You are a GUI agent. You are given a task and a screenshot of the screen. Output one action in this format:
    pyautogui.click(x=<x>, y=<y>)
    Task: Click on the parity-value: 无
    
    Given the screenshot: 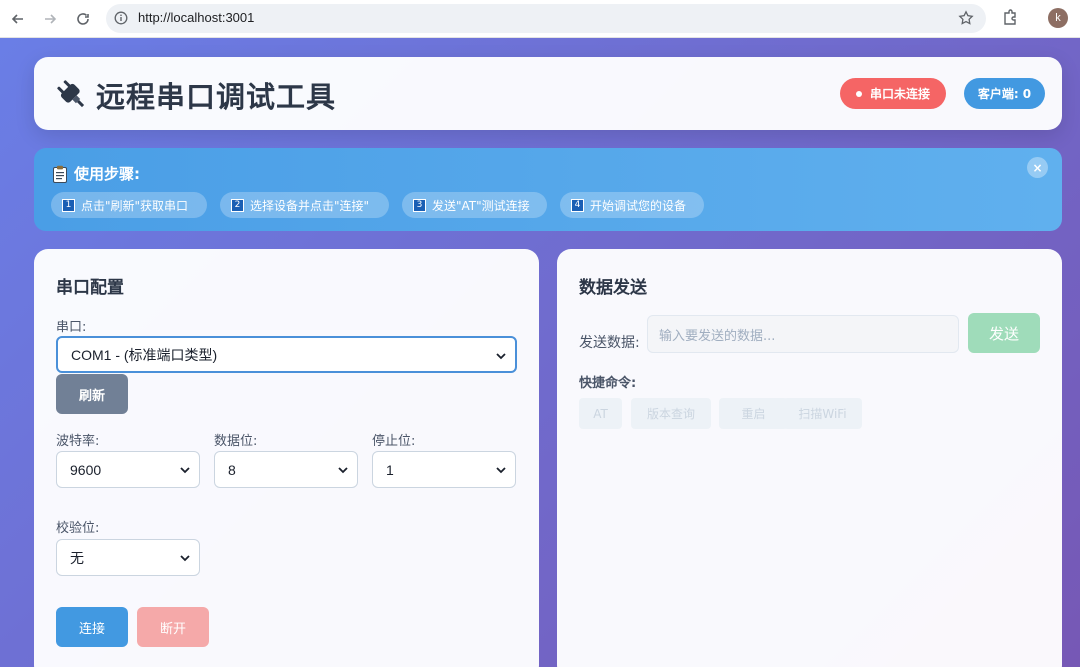 What is the action you would take?
    pyautogui.click(x=77, y=557)
    